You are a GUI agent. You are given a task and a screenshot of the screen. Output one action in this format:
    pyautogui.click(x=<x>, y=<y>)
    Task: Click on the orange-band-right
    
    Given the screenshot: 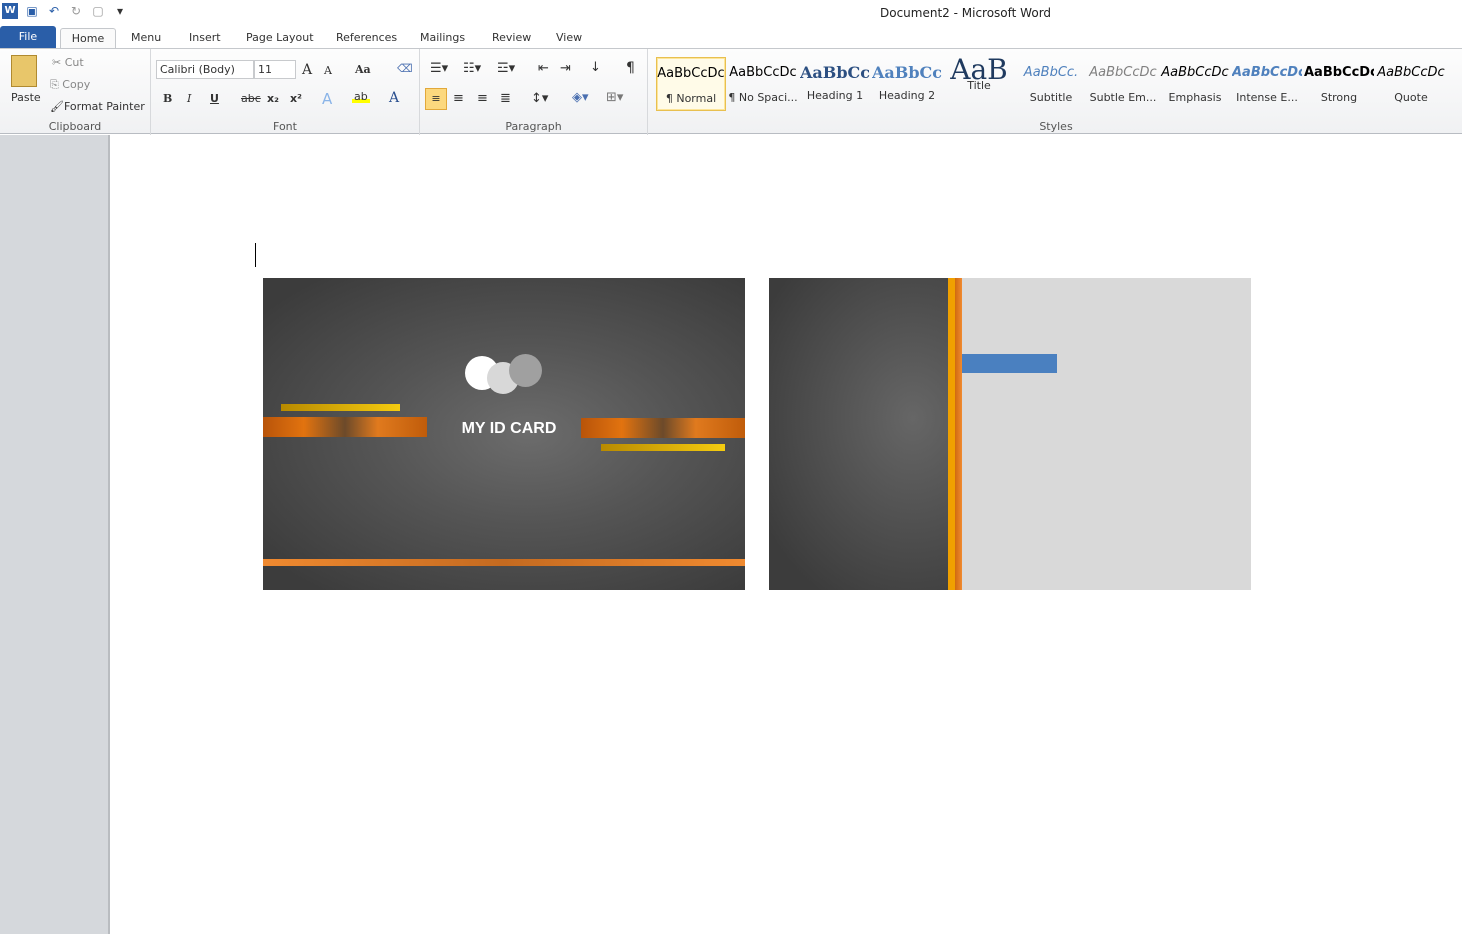 What is the action you would take?
    pyautogui.click(x=663, y=428)
    